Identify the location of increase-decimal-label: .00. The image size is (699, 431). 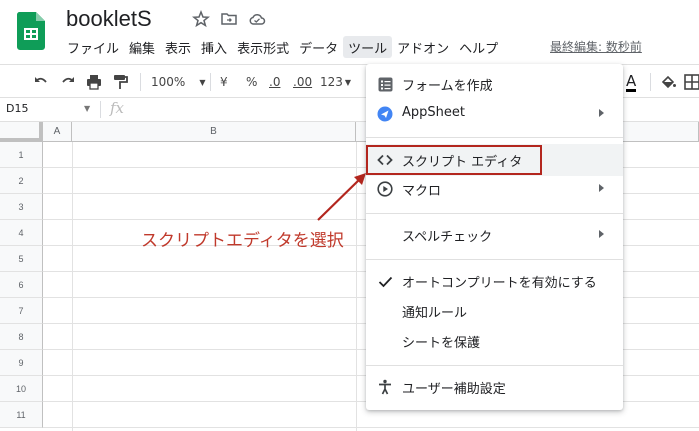
(303, 82).